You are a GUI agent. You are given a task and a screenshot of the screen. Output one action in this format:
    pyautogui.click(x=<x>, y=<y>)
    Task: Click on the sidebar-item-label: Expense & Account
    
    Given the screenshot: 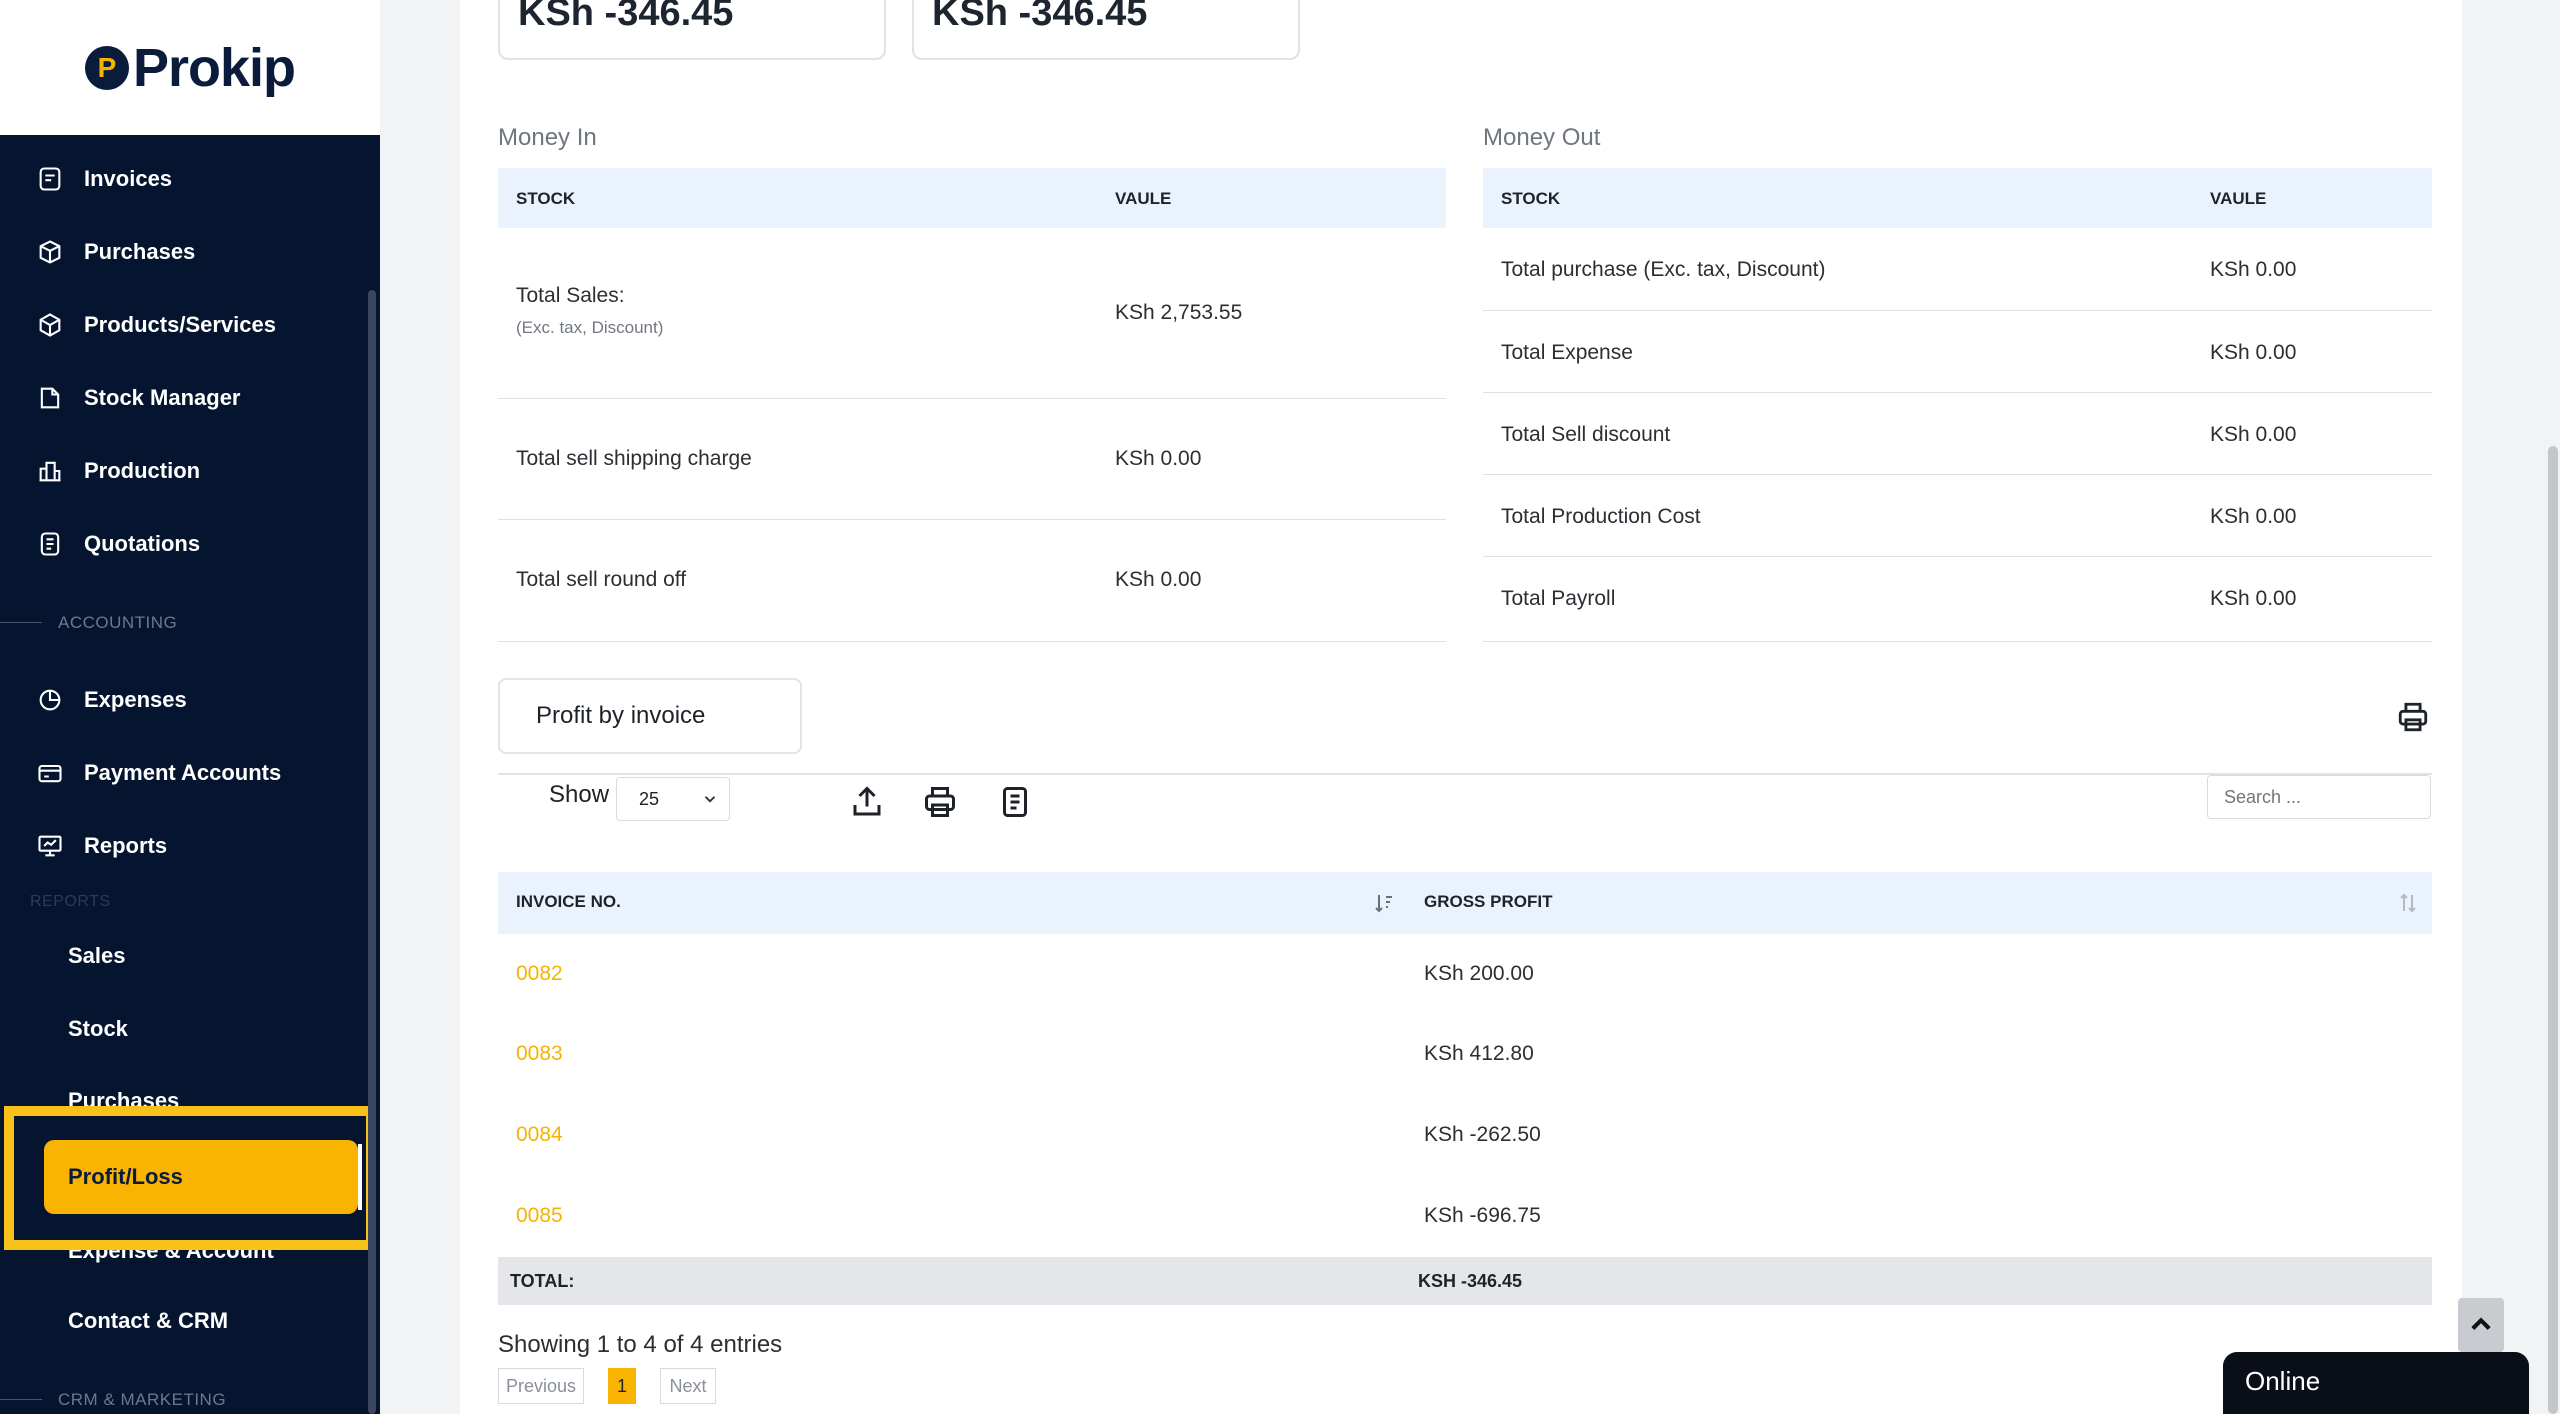 What is the action you would take?
    pyautogui.click(x=171, y=1256)
    